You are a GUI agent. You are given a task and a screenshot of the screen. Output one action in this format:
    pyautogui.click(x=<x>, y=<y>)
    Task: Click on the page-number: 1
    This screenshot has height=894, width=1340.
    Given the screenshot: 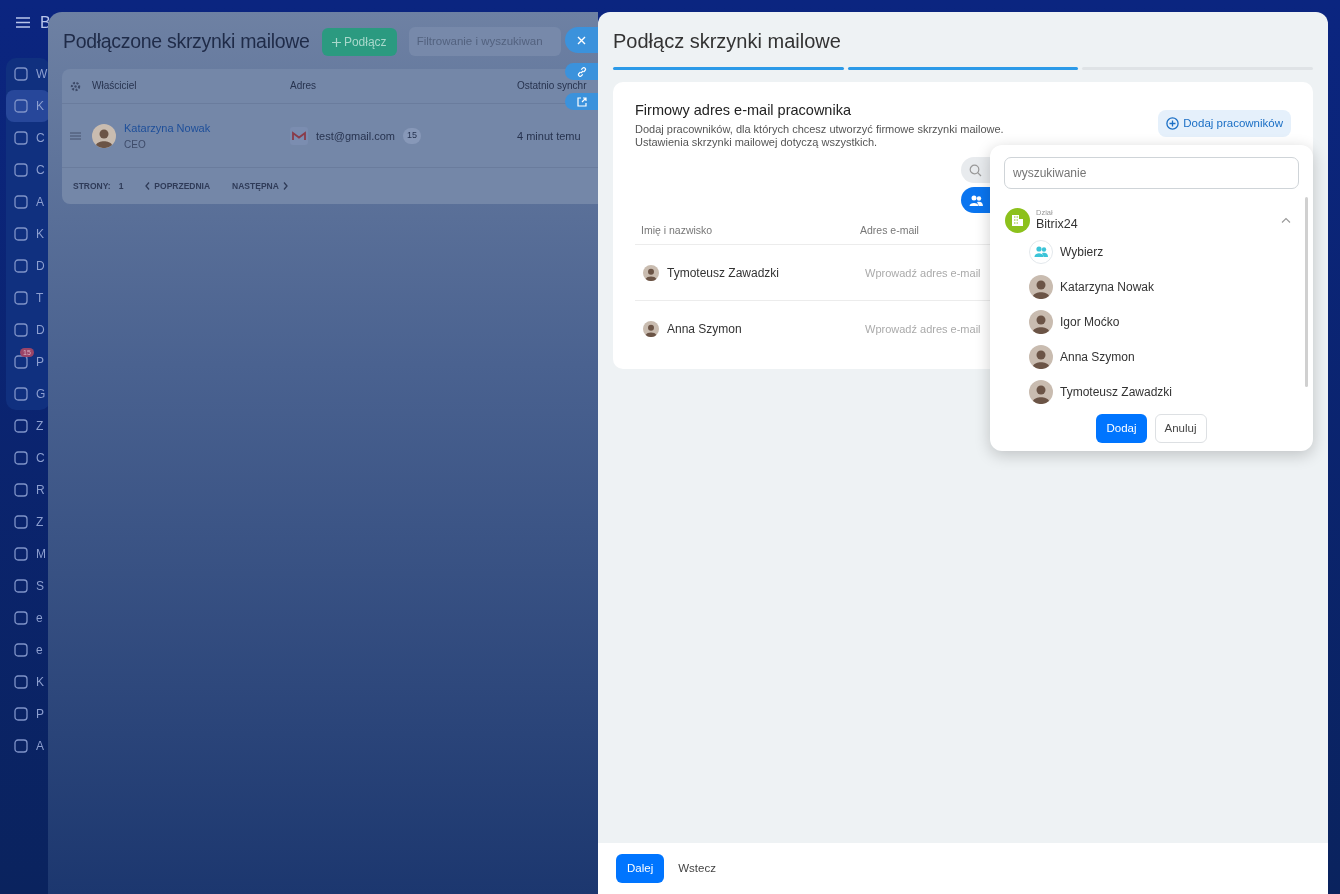 What is the action you would take?
    pyautogui.click(x=121, y=186)
    